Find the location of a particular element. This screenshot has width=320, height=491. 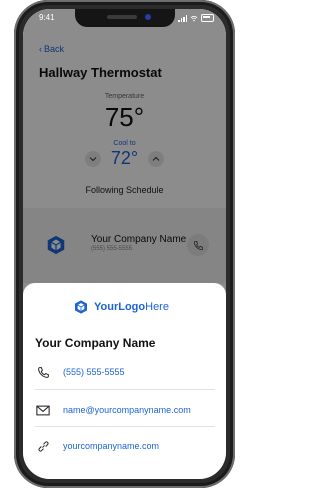

phone-notch is located at coordinates (125, 18).